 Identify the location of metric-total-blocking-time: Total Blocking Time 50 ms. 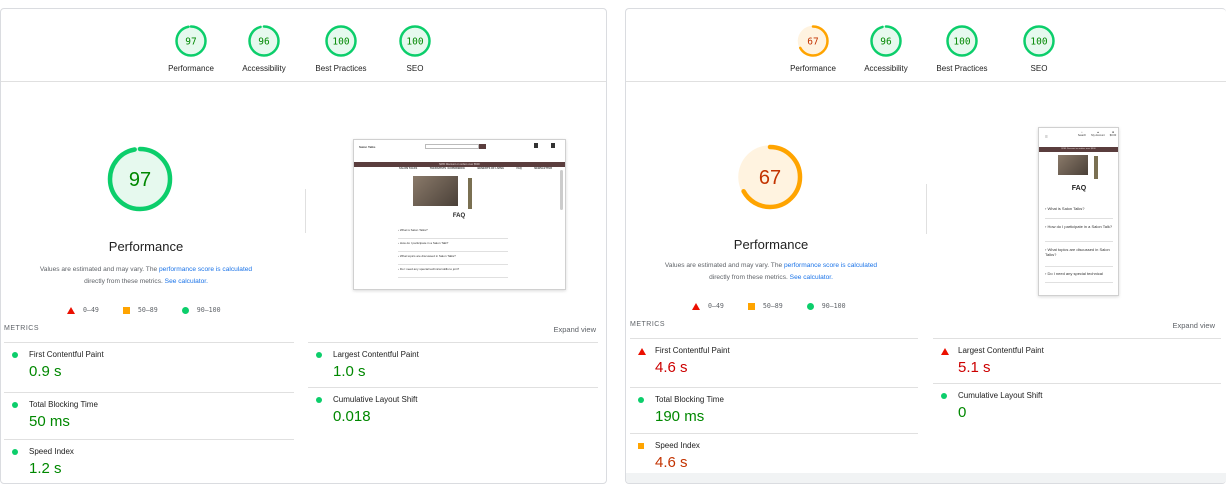
(149, 417).